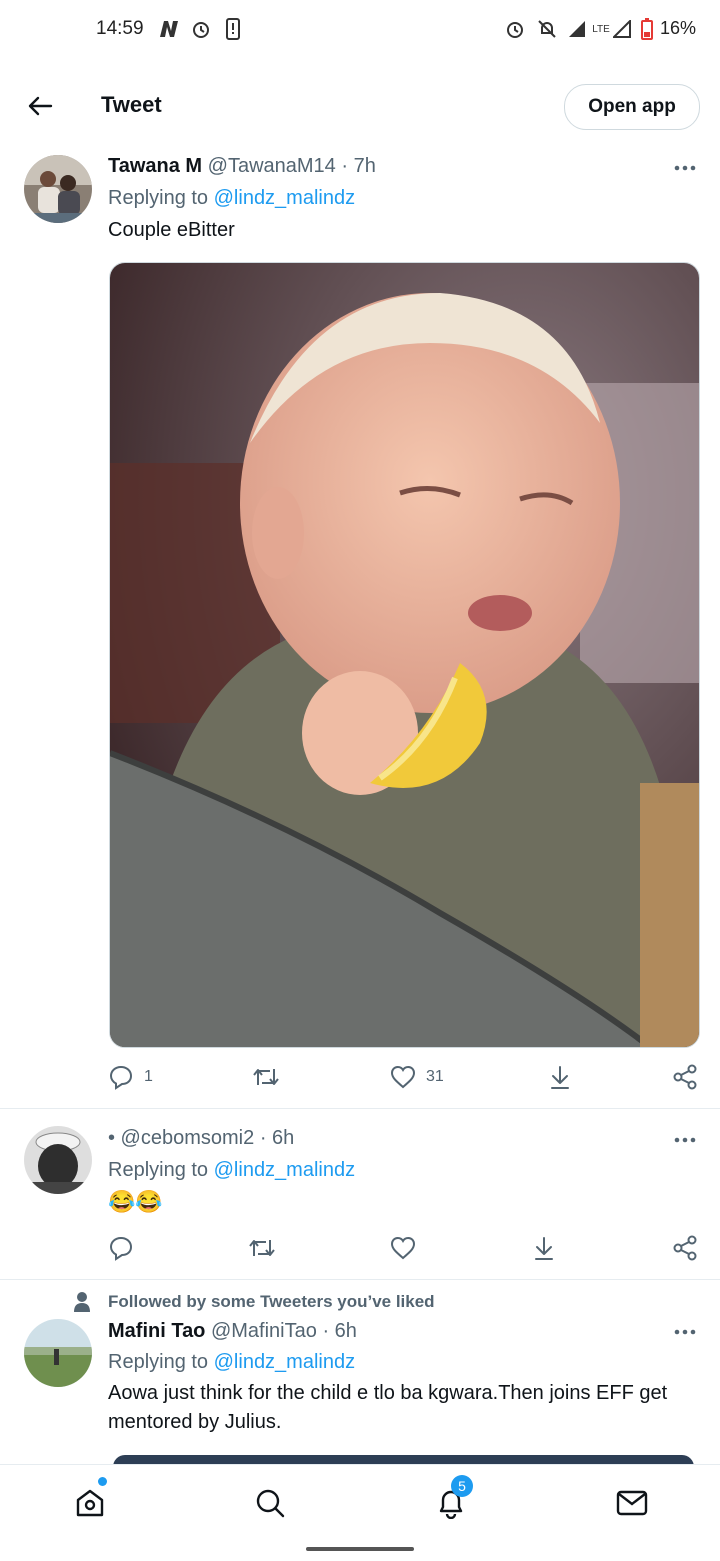  I want to click on status-bar: 14:59 LTE 16%, so click(360, 30).